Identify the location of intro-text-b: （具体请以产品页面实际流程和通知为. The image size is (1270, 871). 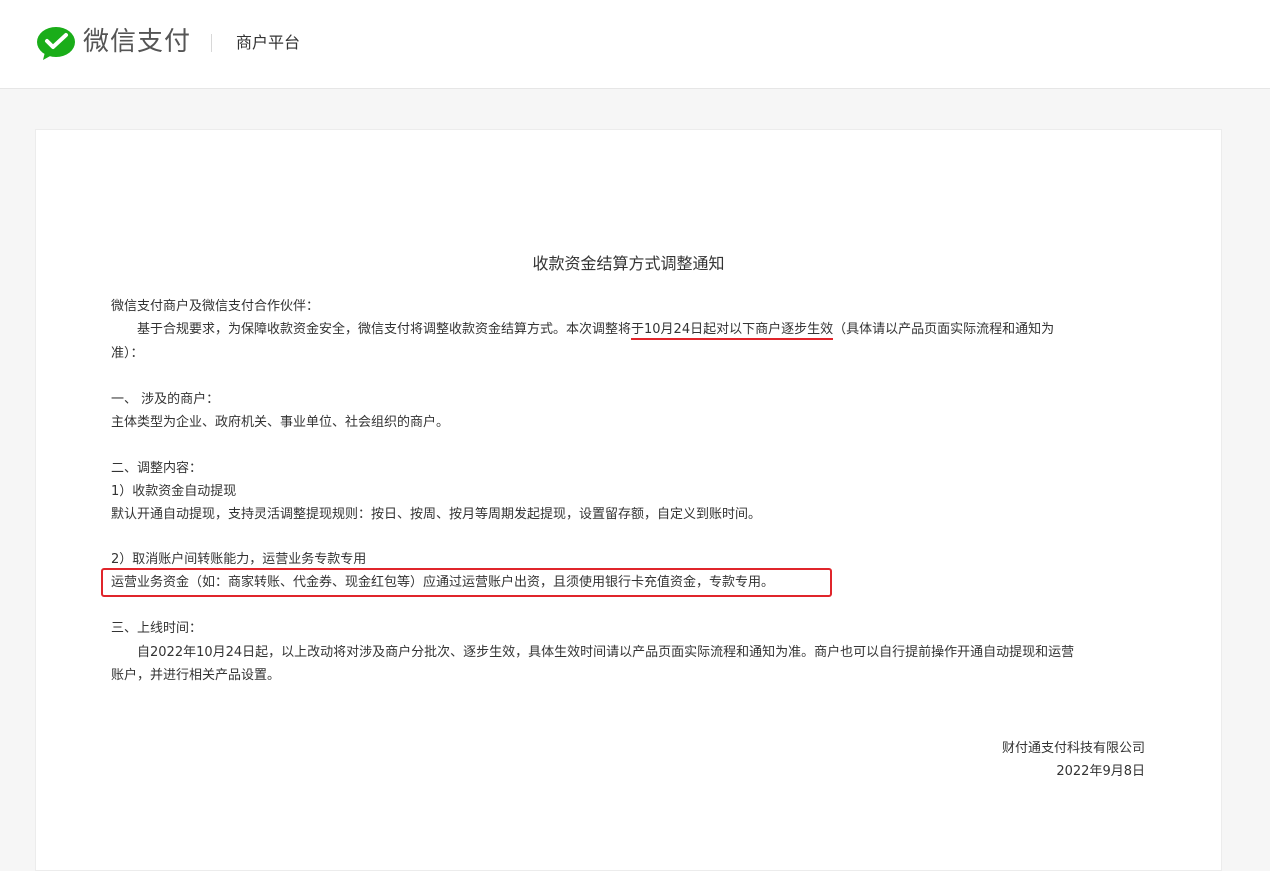
(944, 329).